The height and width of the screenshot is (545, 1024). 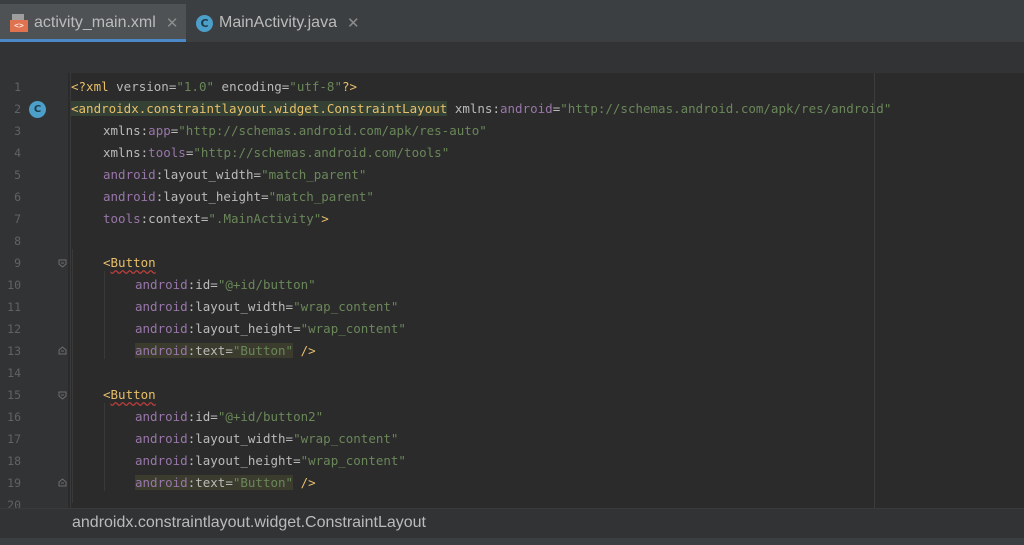 I want to click on class-reference-icon: C, so click(x=37, y=109).